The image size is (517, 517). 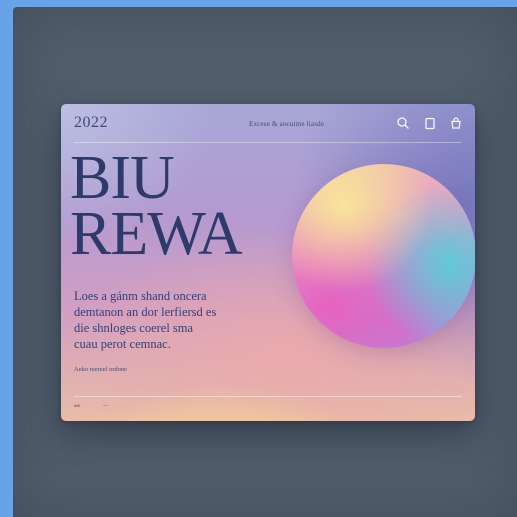 I want to click on footer-divider, so click(x=268, y=396).